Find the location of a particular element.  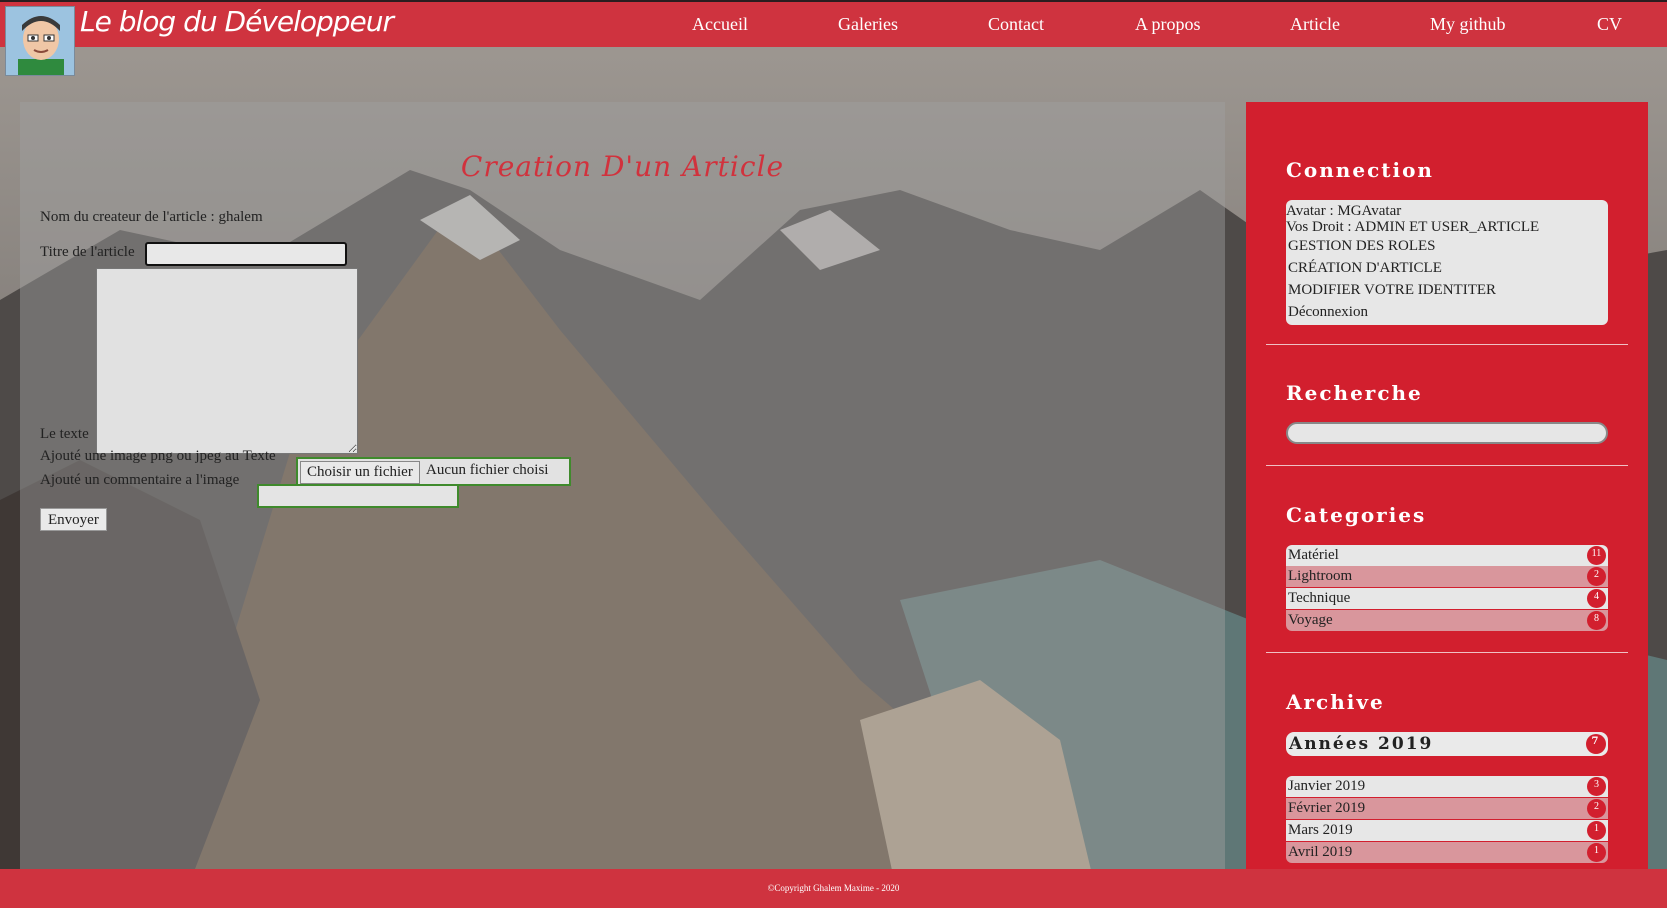

link-gestion-roles: GESTION DES ROLES is located at coordinates (1362, 246).